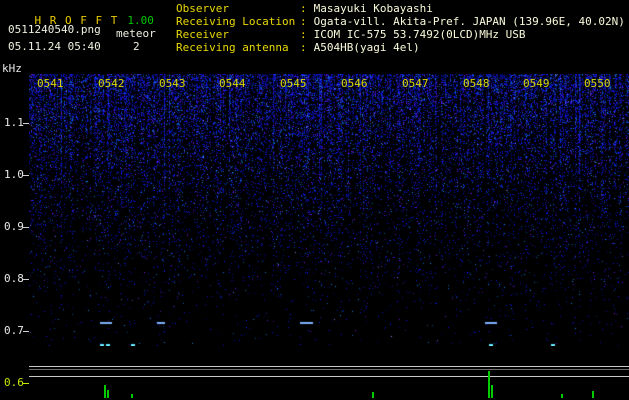  I want to click on info-label: Observer, so click(202, 8).